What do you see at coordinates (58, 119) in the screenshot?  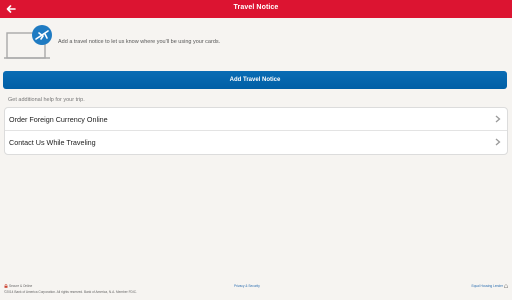 I see `link-label: Order Foreign Currency Online` at bounding box center [58, 119].